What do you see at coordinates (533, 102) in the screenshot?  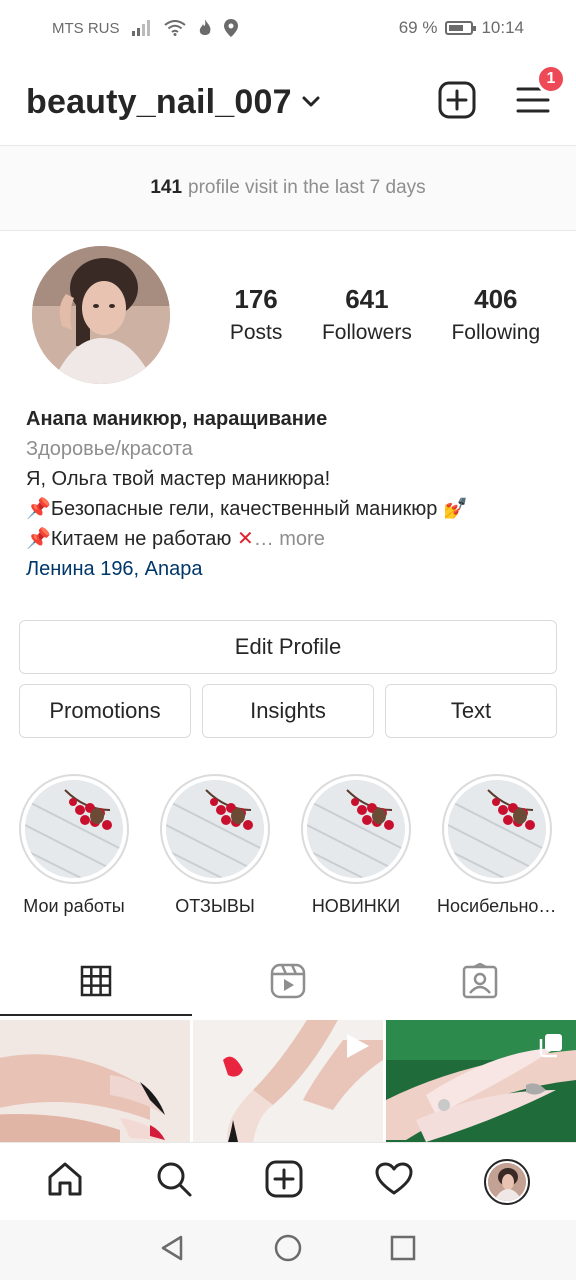 I see `hamburger-menu-icon` at bounding box center [533, 102].